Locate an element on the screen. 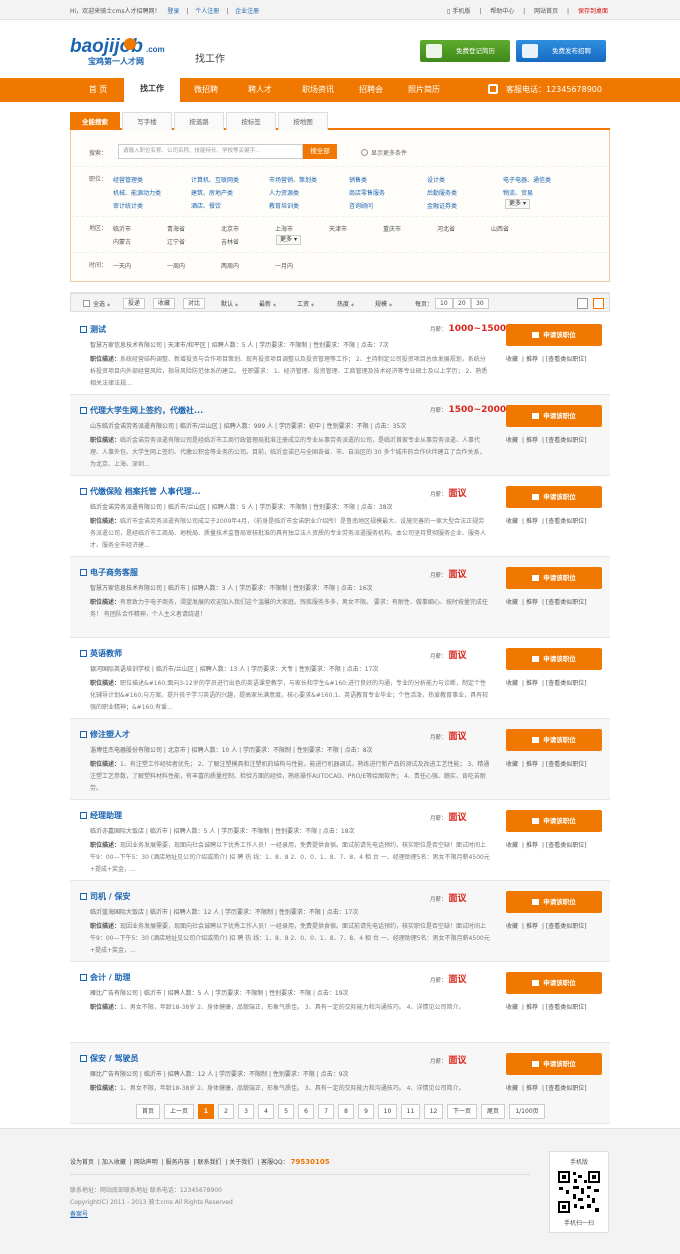 The height and width of the screenshot is (1254, 680). per-page-20: 20 is located at coordinates (462, 303).